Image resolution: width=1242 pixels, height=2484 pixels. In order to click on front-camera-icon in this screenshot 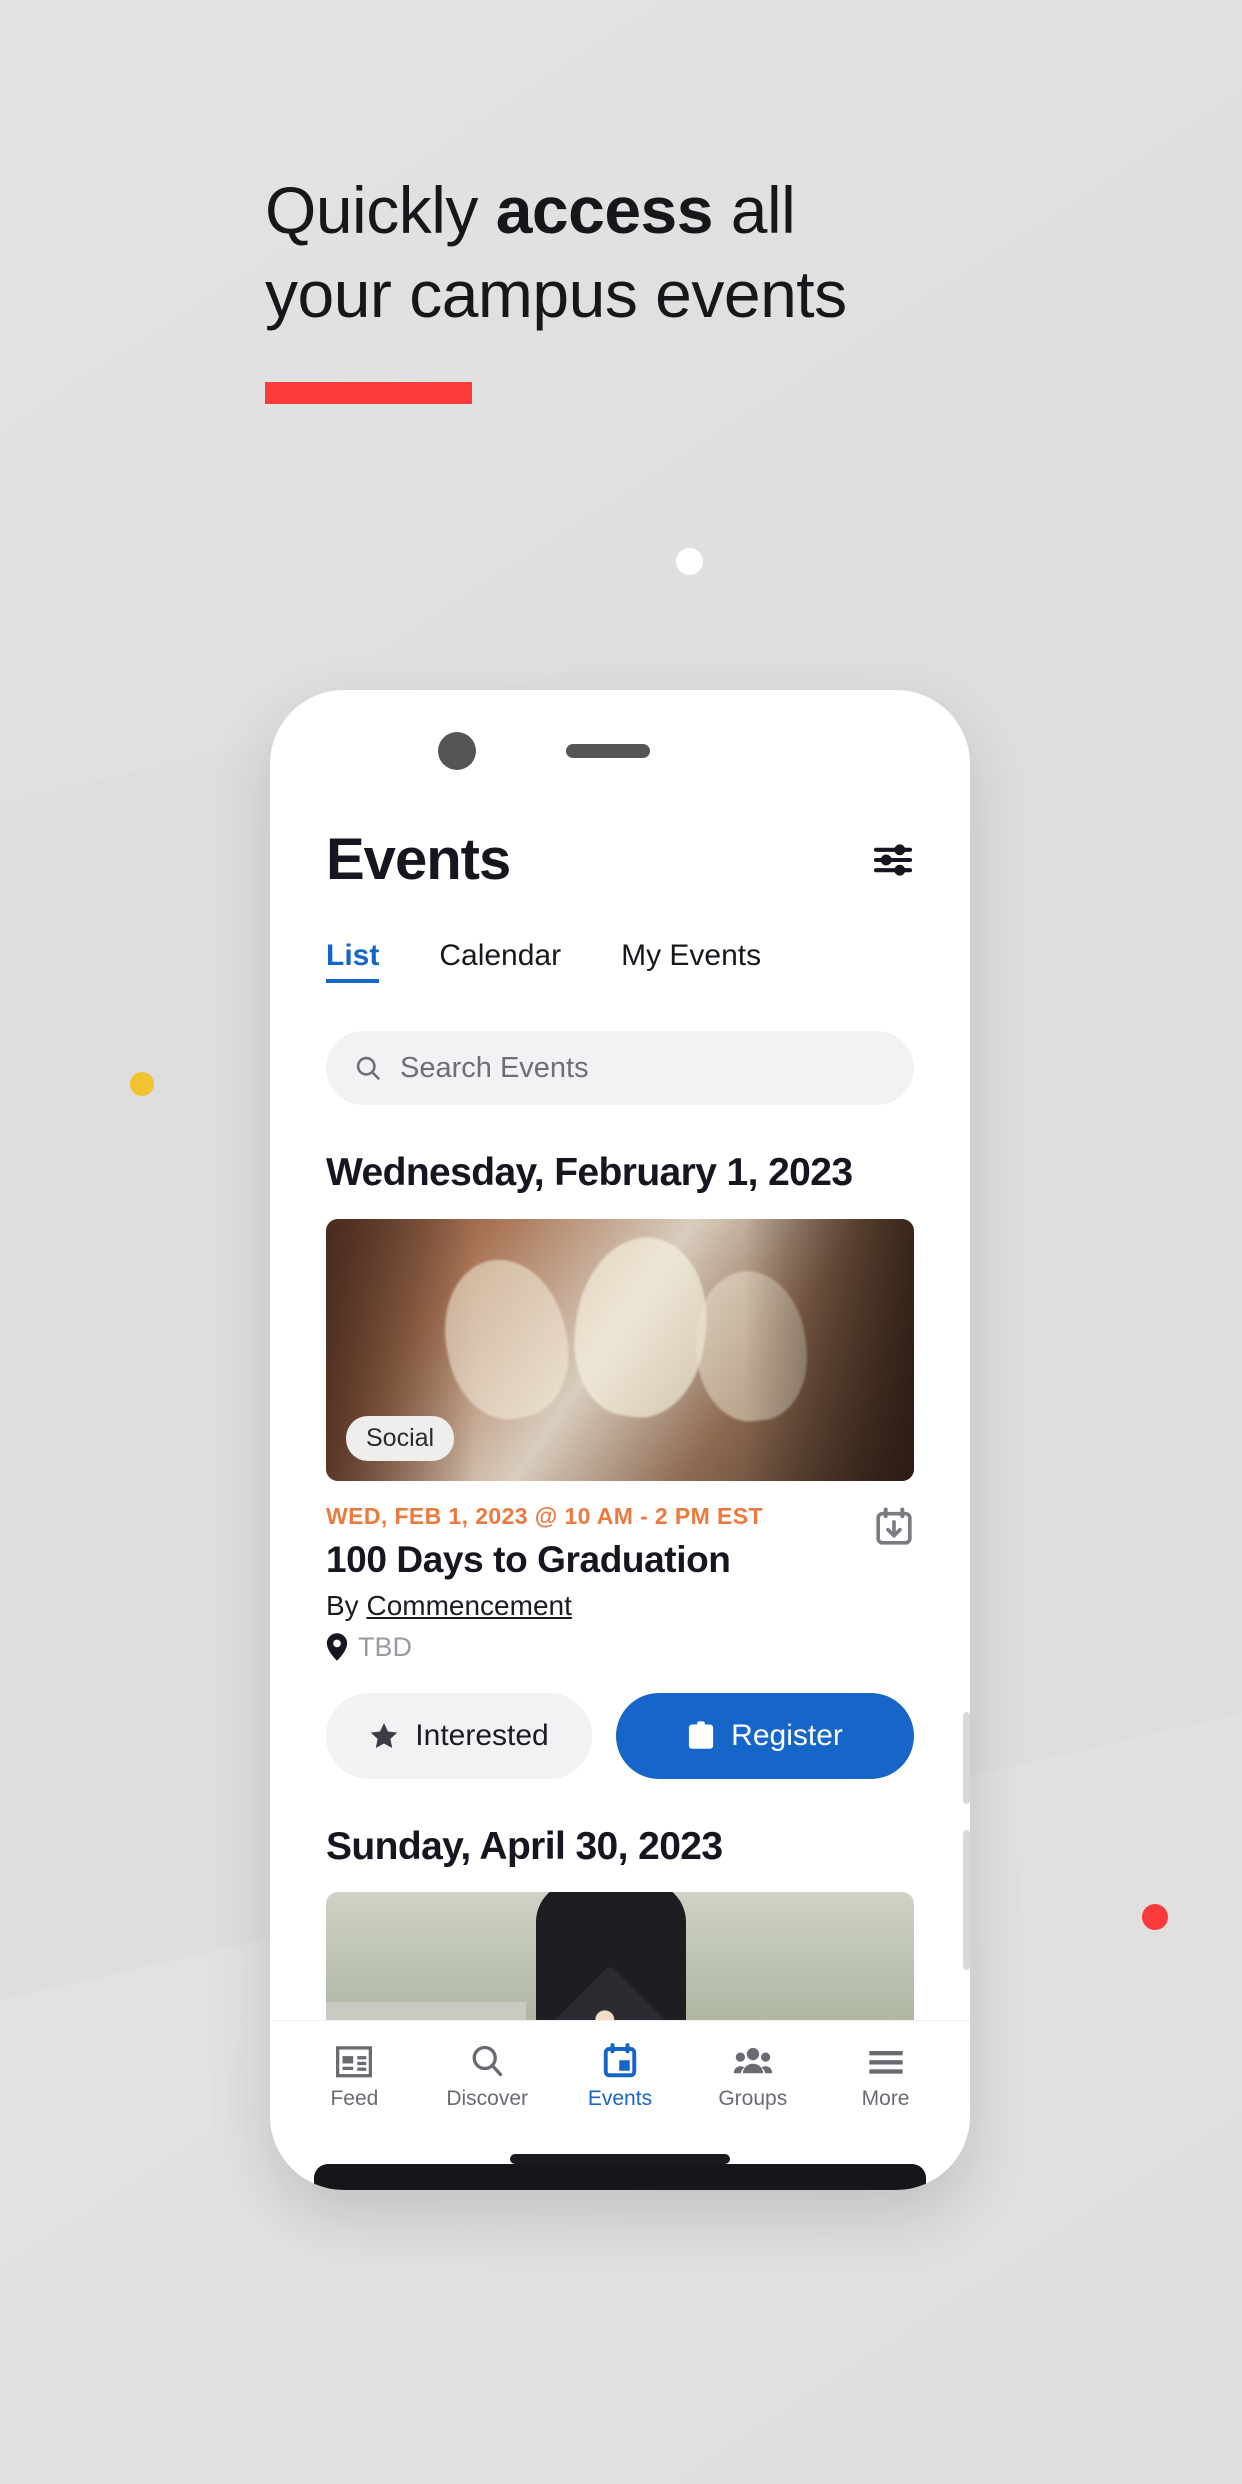, I will do `click(457, 751)`.